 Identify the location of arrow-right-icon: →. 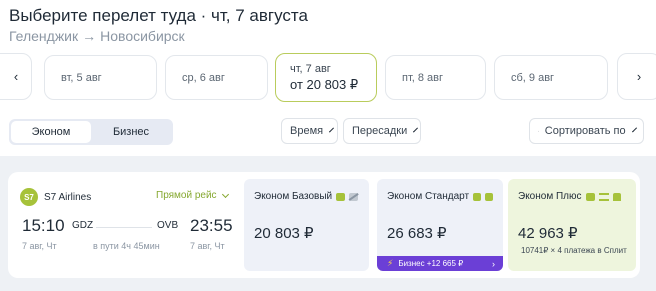
(89, 36).